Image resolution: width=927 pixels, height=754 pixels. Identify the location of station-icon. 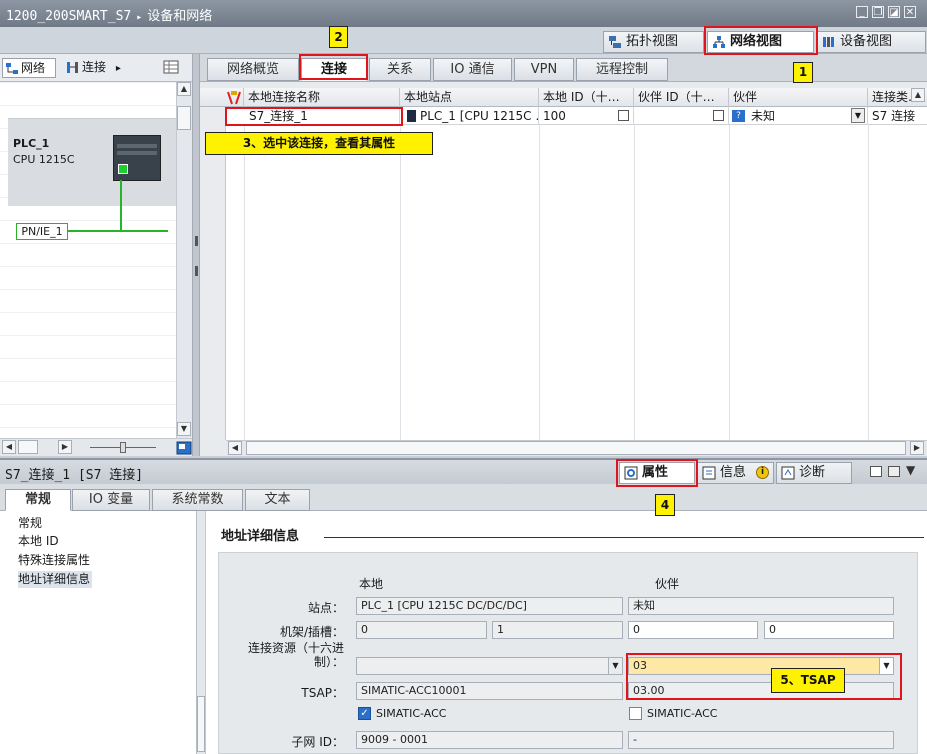
(411, 116).